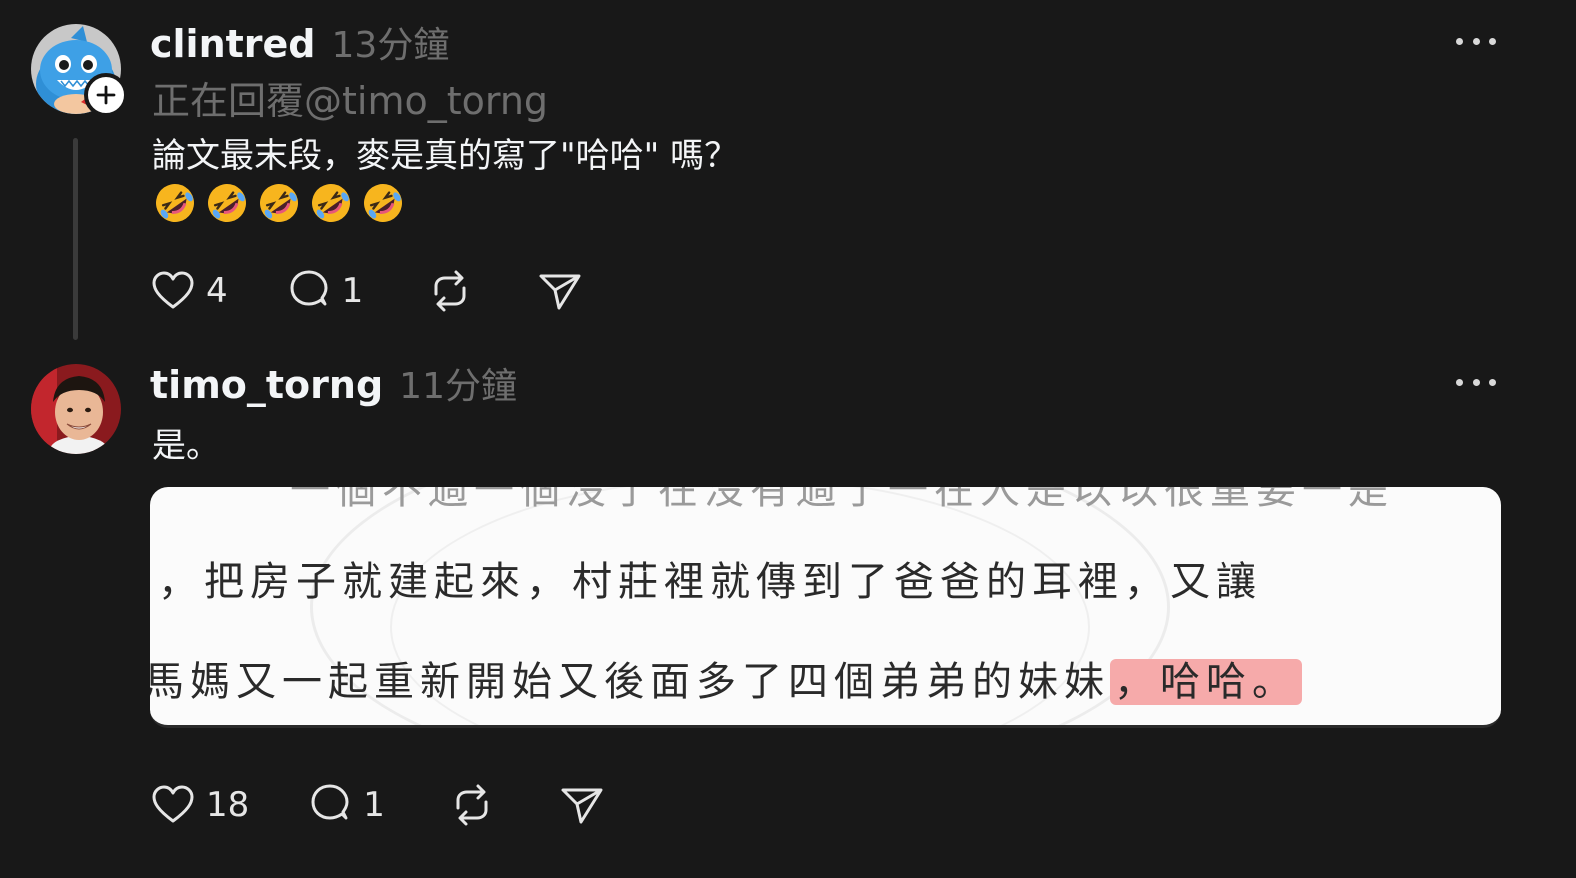 The width and height of the screenshot is (1576, 878). I want to click on avatar-timo-torng, so click(76, 409).